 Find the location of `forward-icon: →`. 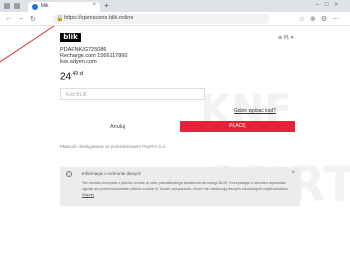

forward-icon: → is located at coordinates (20, 18).